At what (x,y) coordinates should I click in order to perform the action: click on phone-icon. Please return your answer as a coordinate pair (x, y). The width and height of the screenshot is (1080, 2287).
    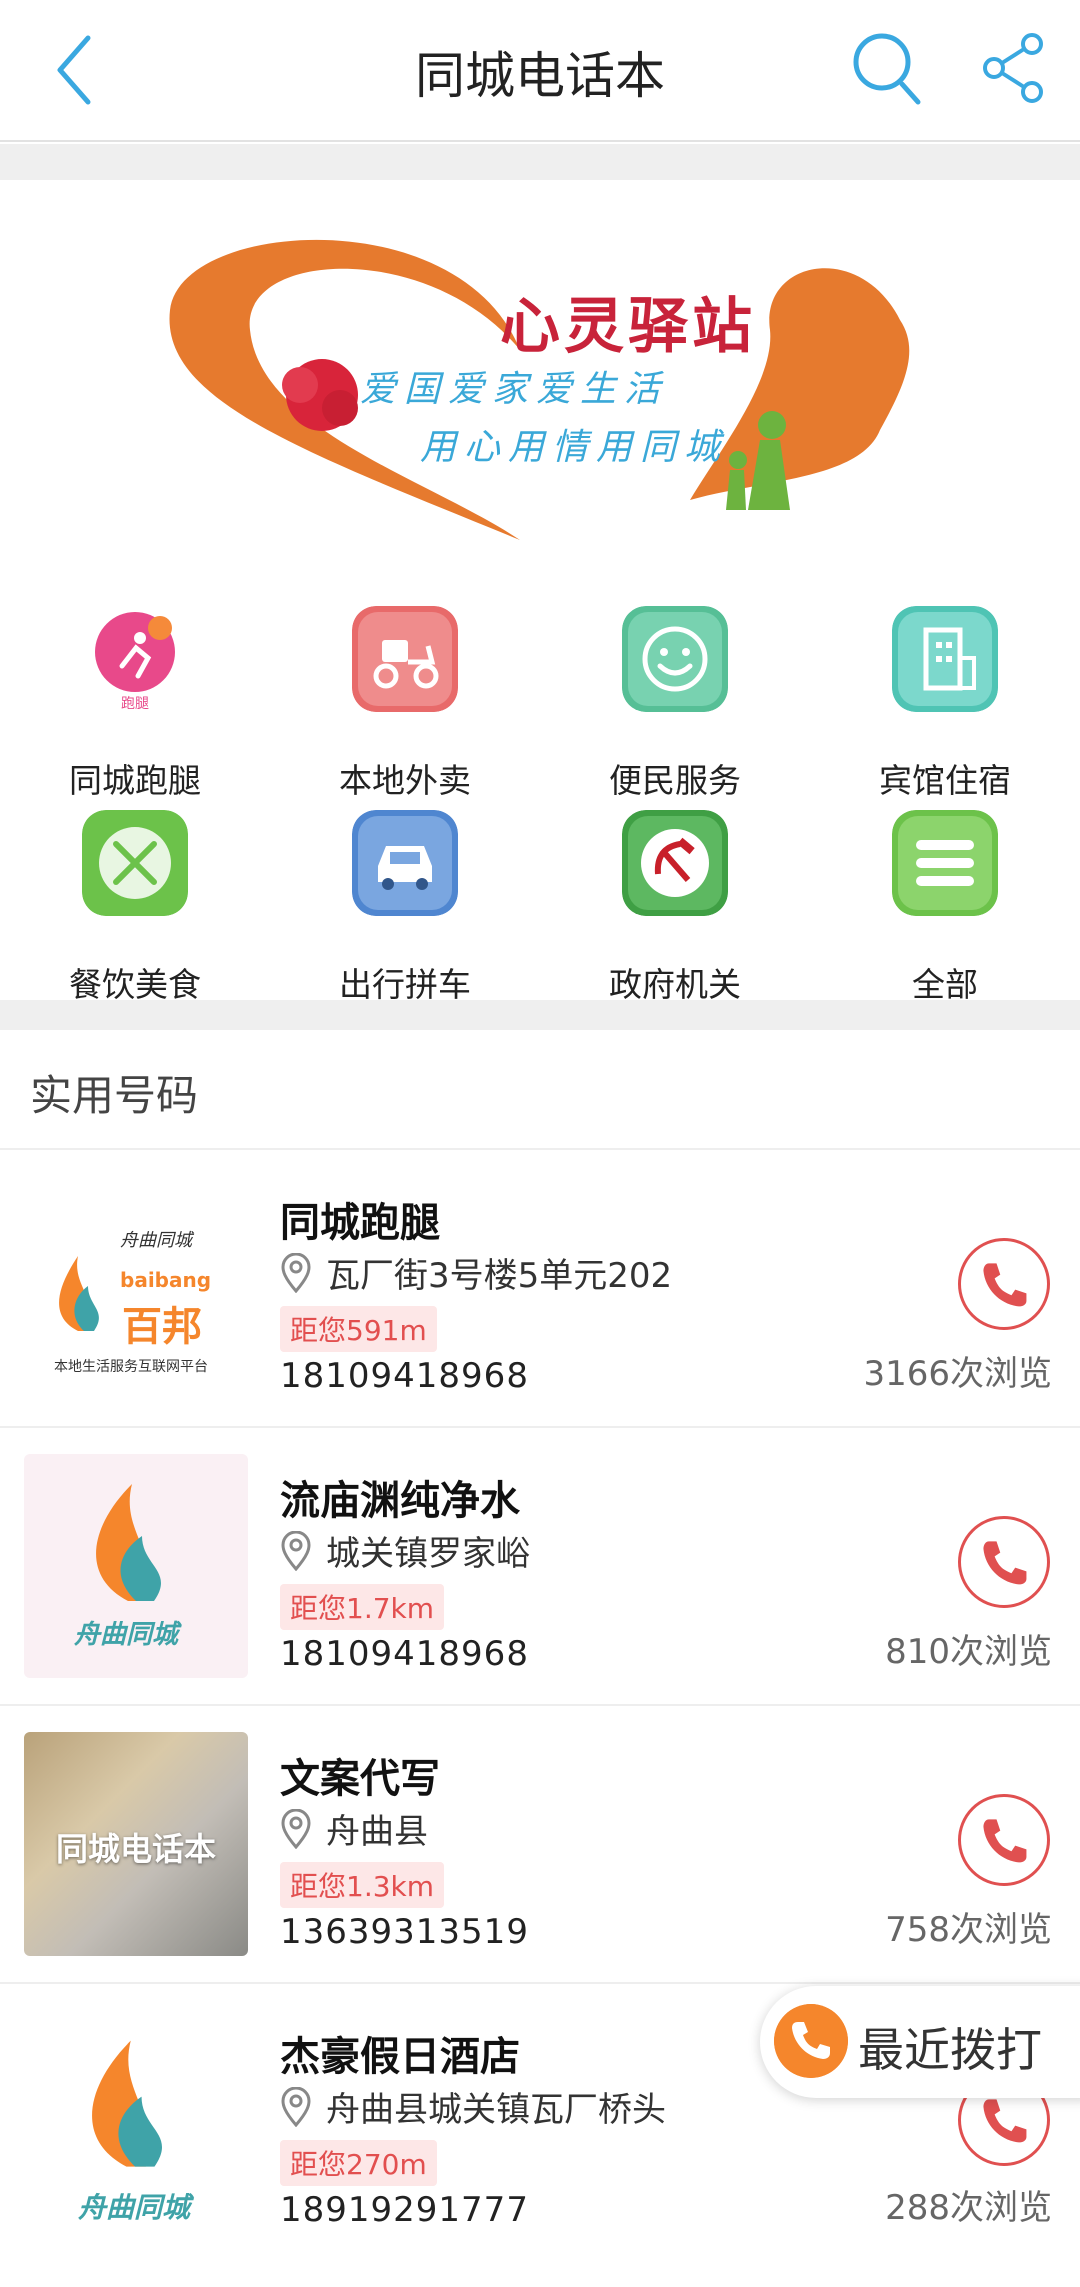
    Looking at the image, I should click on (811, 2041).